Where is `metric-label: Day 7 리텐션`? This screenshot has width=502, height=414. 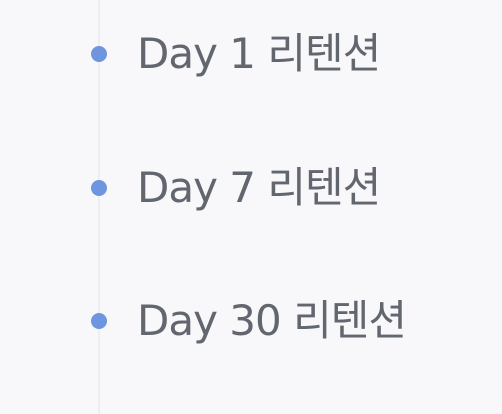 metric-label: Day 7 리텐션 is located at coordinates (259, 187).